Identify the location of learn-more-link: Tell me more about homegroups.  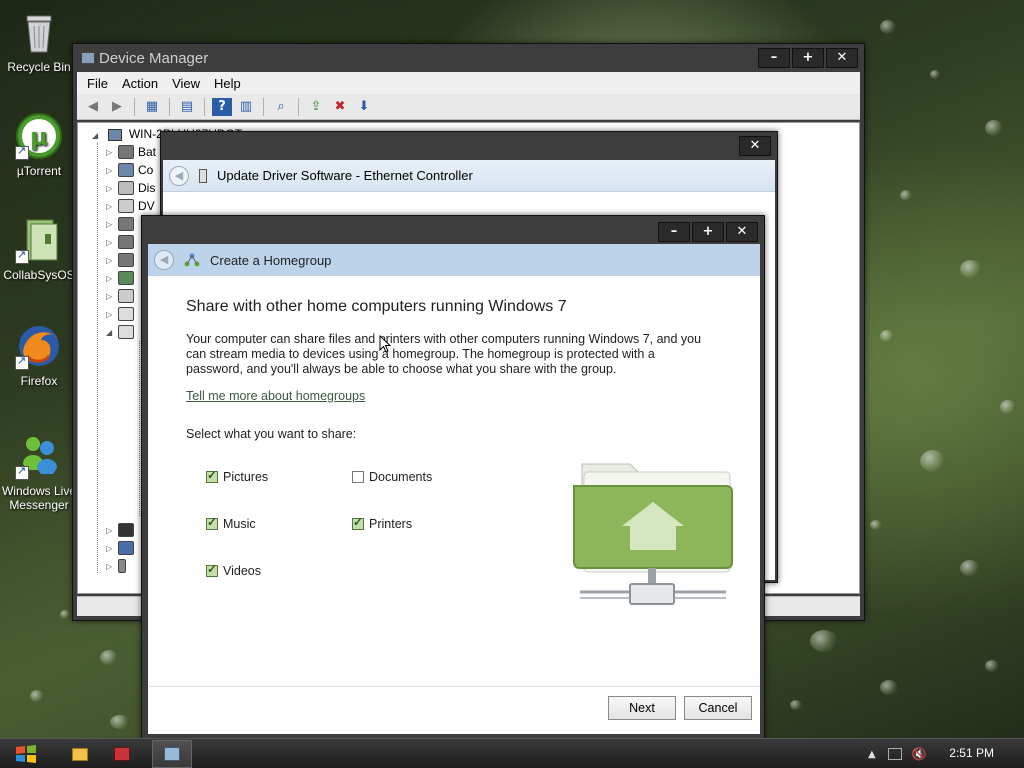
(275, 396).